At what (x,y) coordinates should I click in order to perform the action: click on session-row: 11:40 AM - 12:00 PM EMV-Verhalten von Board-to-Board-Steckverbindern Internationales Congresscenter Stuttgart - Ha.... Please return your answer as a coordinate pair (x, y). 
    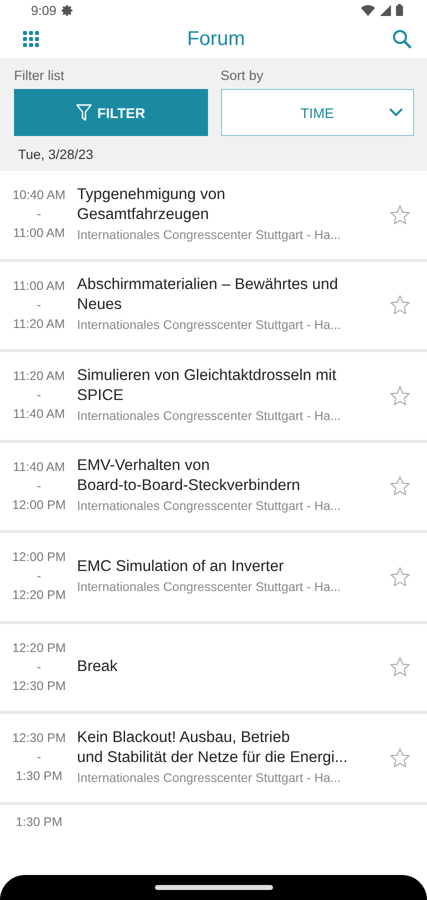
    Looking at the image, I should click on (213, 486).